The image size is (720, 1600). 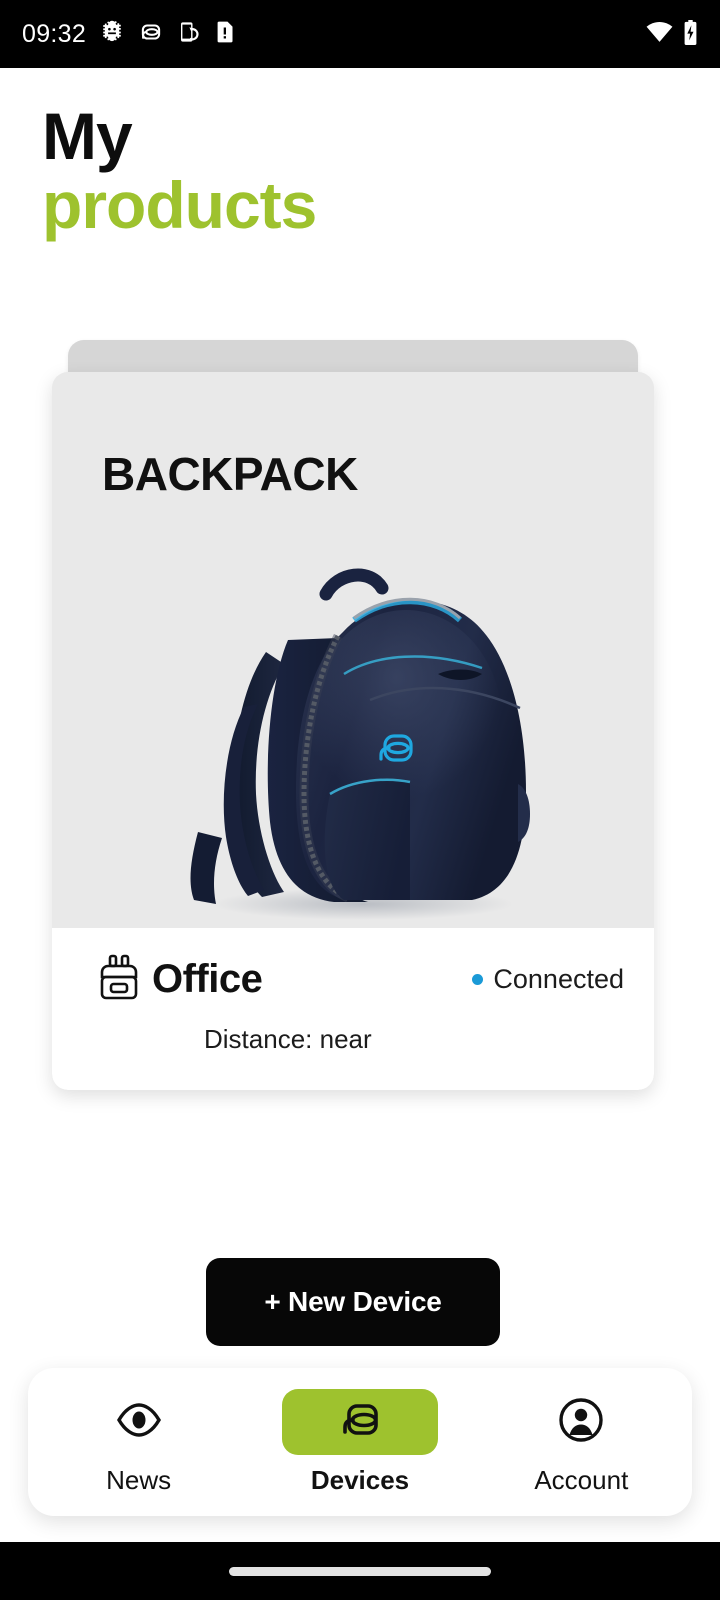 What do you see at coordinates (225, 34) in the screenshot?
I see `sd-card-alert-icon` at bounding box center [225, 34].